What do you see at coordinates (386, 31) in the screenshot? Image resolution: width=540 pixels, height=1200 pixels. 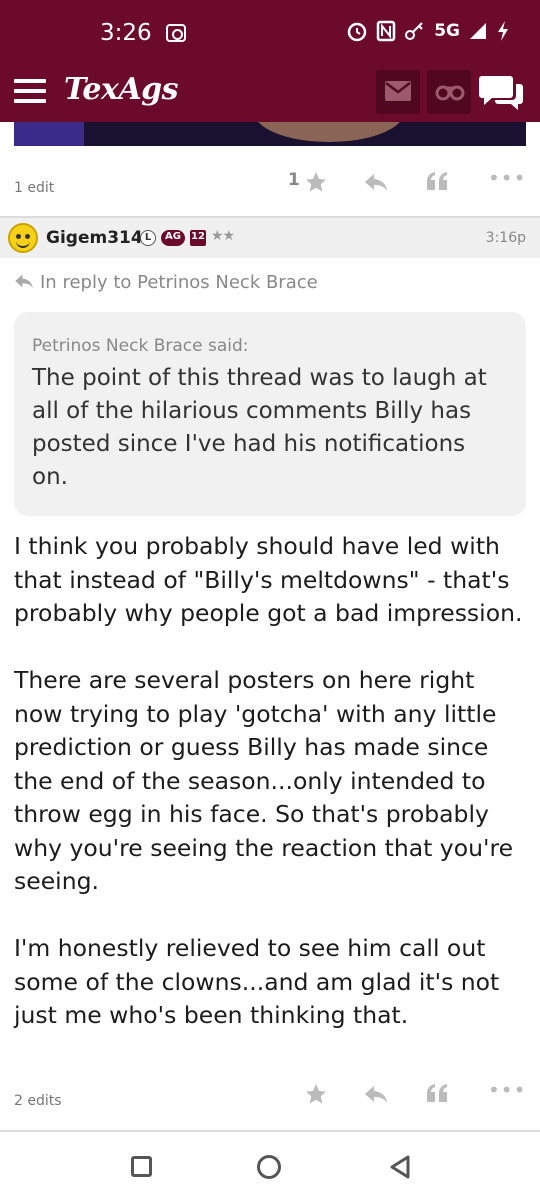 I see `nfc-icon` at bounding box center [386, 31].